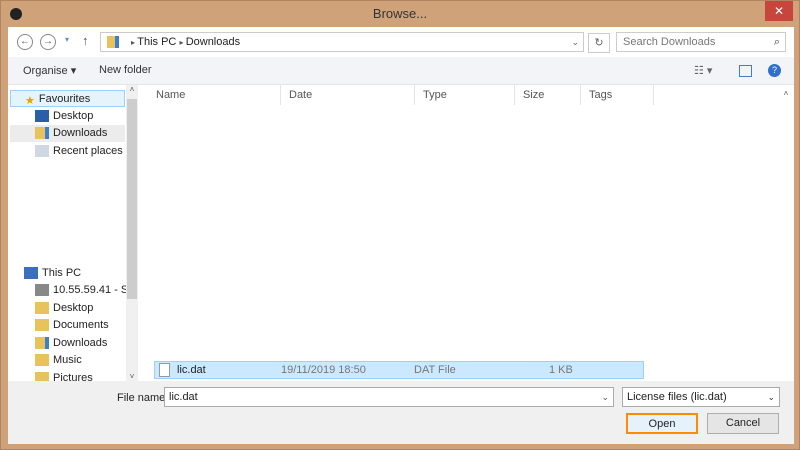 This screenshot has height=450, width=800. Describe the element at coordinates (605, 397) in the screenshot. I see `file-name-dropdown-icon: ⌄` at that location.